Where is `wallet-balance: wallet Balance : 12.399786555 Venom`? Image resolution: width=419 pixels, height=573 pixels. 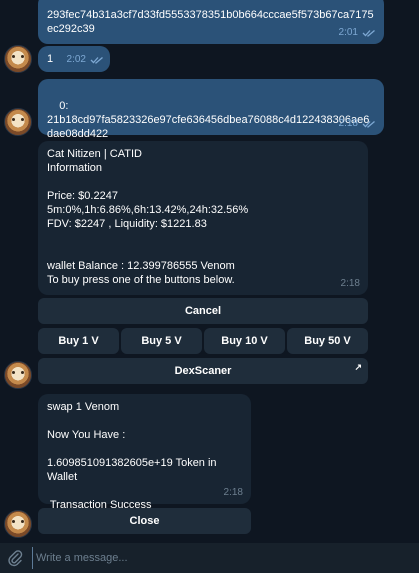 wallet-balance: wallet Balance : 12.399786555 Venom is located at coordinates (141, 266).